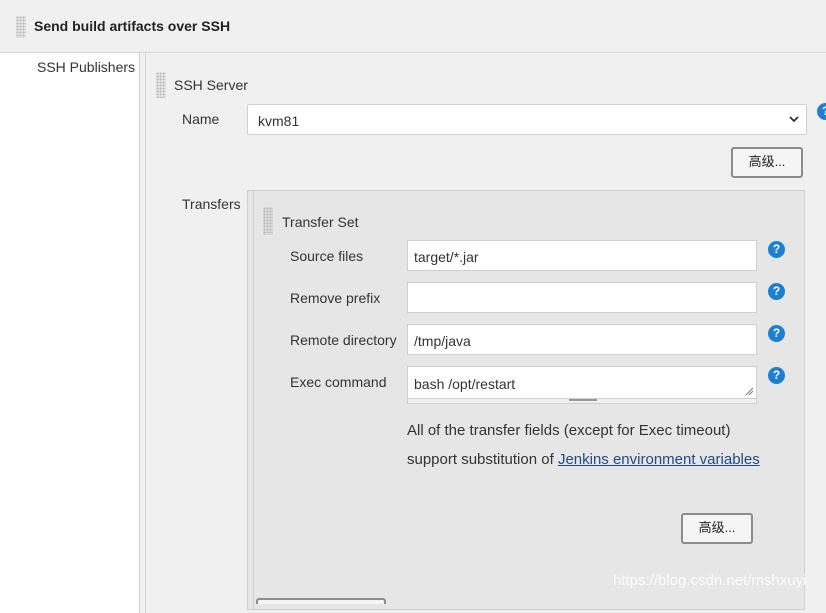 This screenshot has width=826, height=613. What do you see at coordinates (338, 382) in the screenshot?
I see `exec-command-label: Exec command` at bounding box center [338, 382].